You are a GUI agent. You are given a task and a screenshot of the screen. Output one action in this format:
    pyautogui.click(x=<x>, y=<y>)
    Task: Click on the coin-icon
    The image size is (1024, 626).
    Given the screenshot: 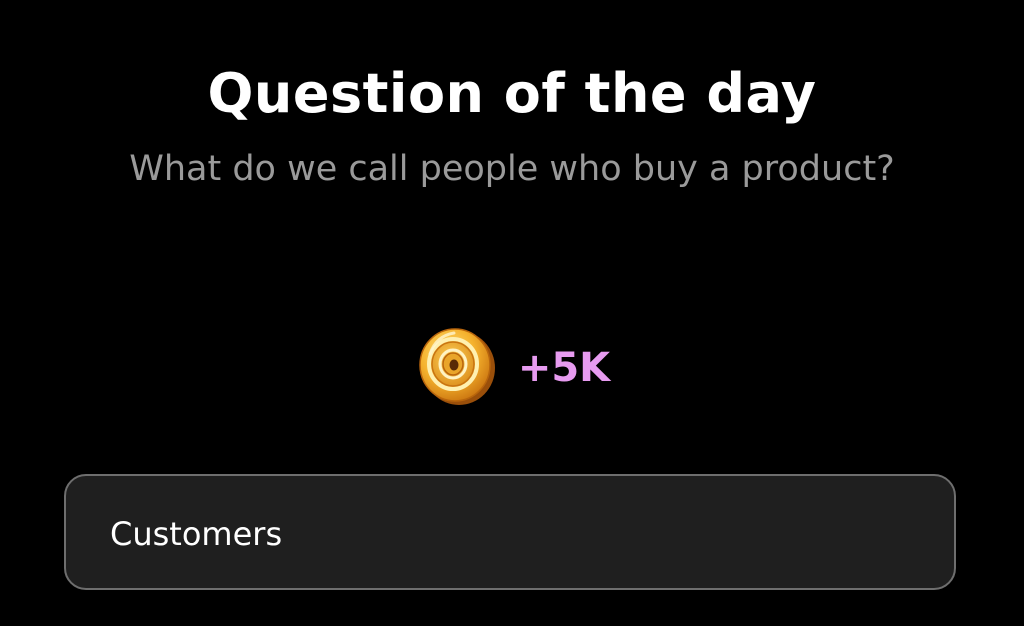 What is the action you would take?
    pyautogui.click(x=457, y=366)
    